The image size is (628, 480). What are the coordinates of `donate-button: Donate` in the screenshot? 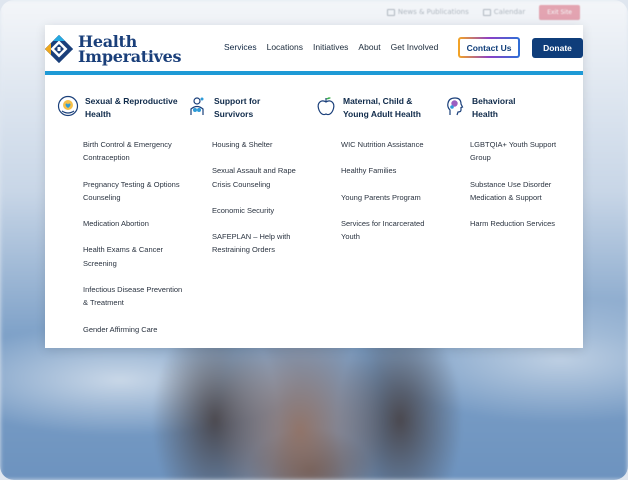 It's located at (557, 48).